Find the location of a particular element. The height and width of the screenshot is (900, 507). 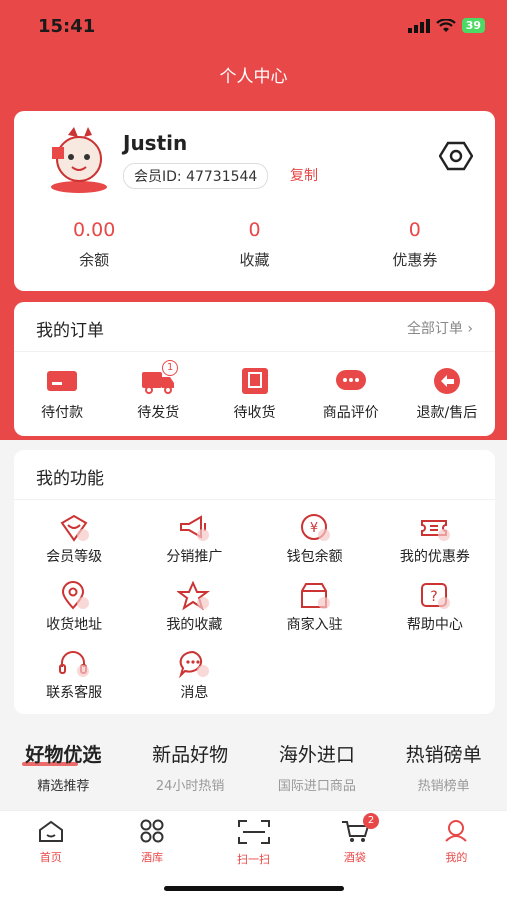

tab-new: 新品好物 24小时热销 is located at coordinates (190, 770).